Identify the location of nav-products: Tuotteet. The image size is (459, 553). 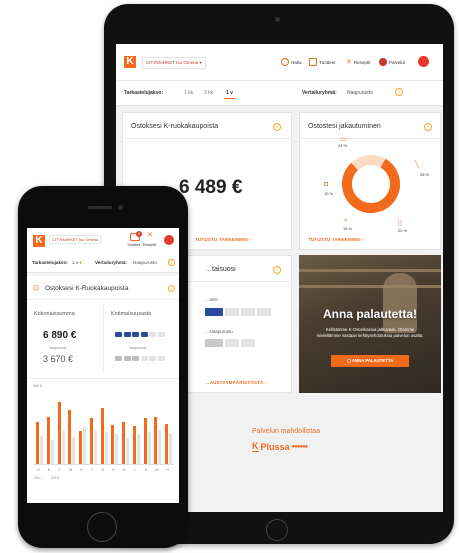
(322, 62).